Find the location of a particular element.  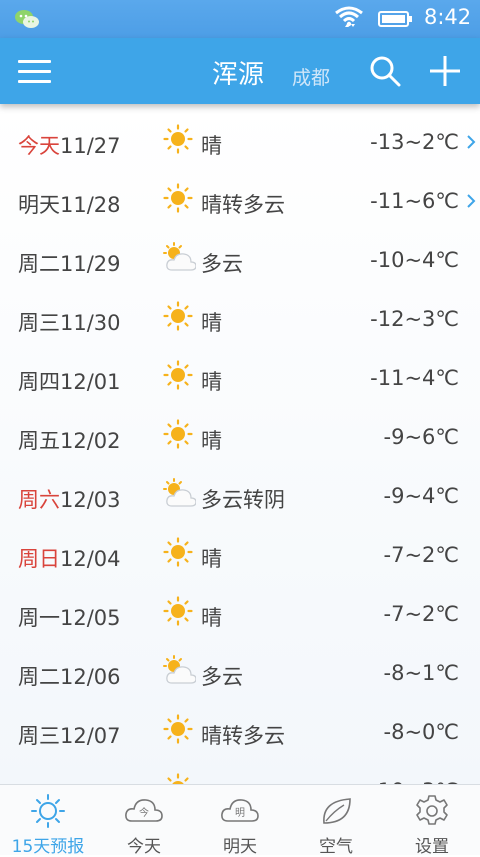

plus-icon is located at coordinates (445, 71).